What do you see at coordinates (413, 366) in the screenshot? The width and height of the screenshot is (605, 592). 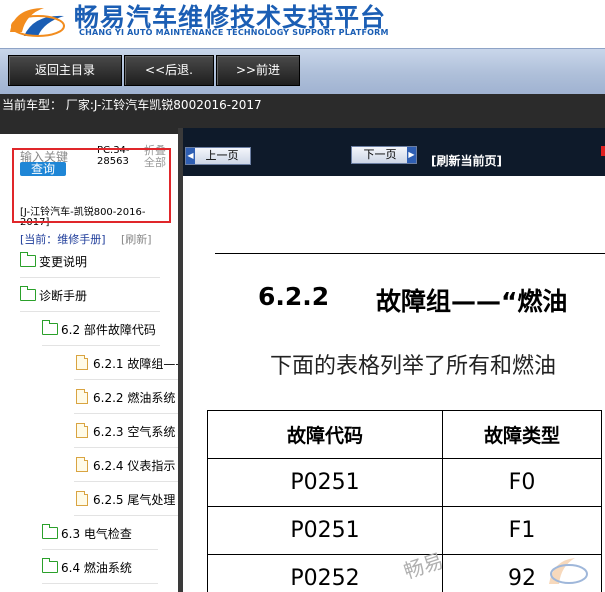 I see `intro-text: 下面的表格列举了所有和燃油` at bounding box center [413, 366].